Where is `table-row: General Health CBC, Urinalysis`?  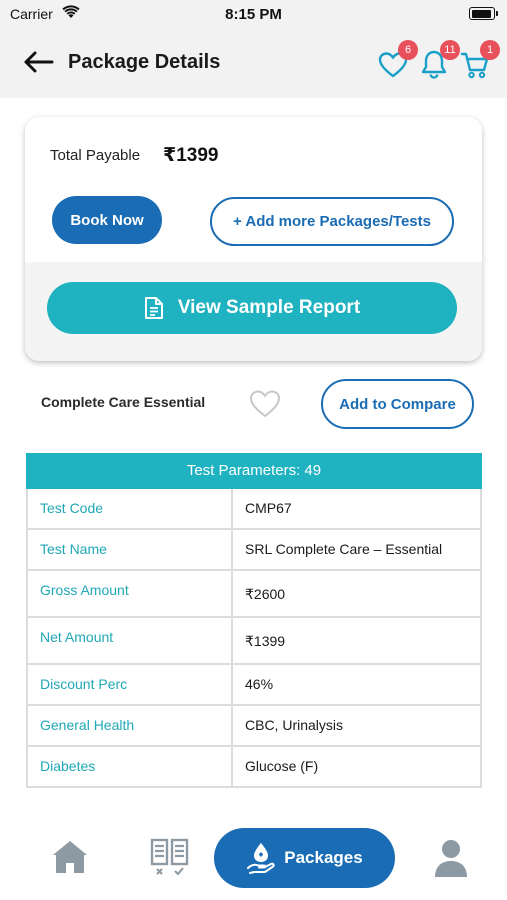
table-row: General Health CBC, Urinalysis is located at coordinates (254, 726).